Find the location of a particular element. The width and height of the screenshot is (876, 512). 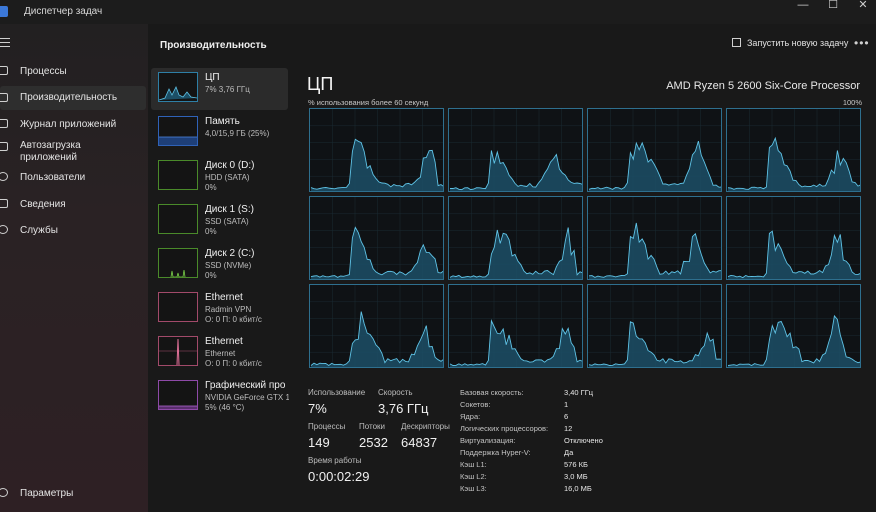

nav-item-services: Службы is located at coordinates (73, 231).